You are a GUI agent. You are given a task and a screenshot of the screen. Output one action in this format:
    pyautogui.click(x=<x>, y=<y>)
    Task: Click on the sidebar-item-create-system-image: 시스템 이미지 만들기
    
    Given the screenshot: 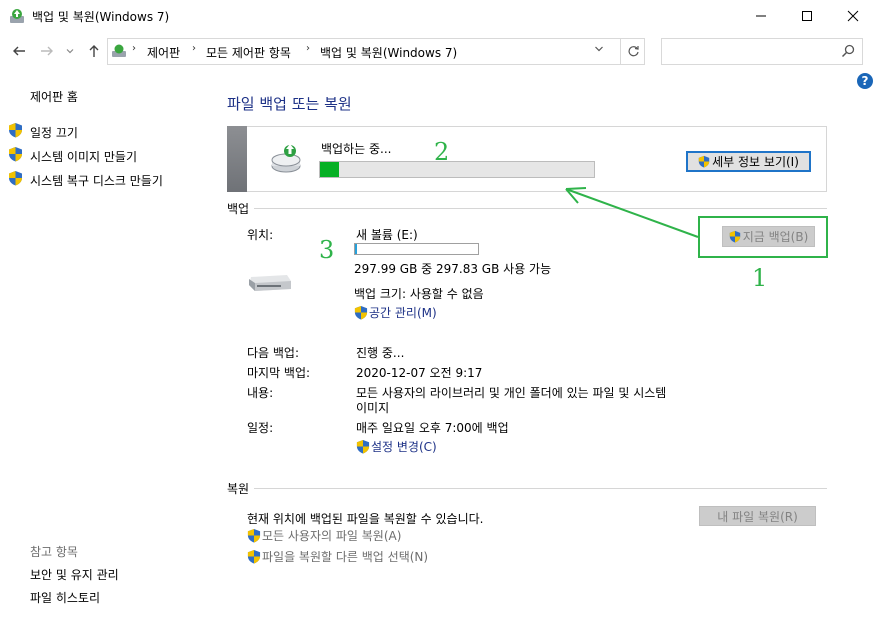 What is the action you would take?
    pyautogui.click(x=83, y=156)
    